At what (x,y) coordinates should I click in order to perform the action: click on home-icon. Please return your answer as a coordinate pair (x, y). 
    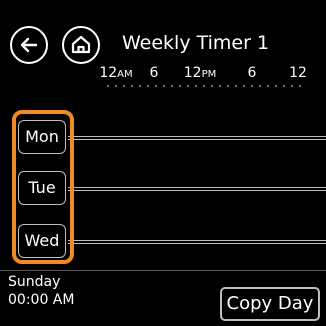
    Looking at the image, I should click on (81, 44).